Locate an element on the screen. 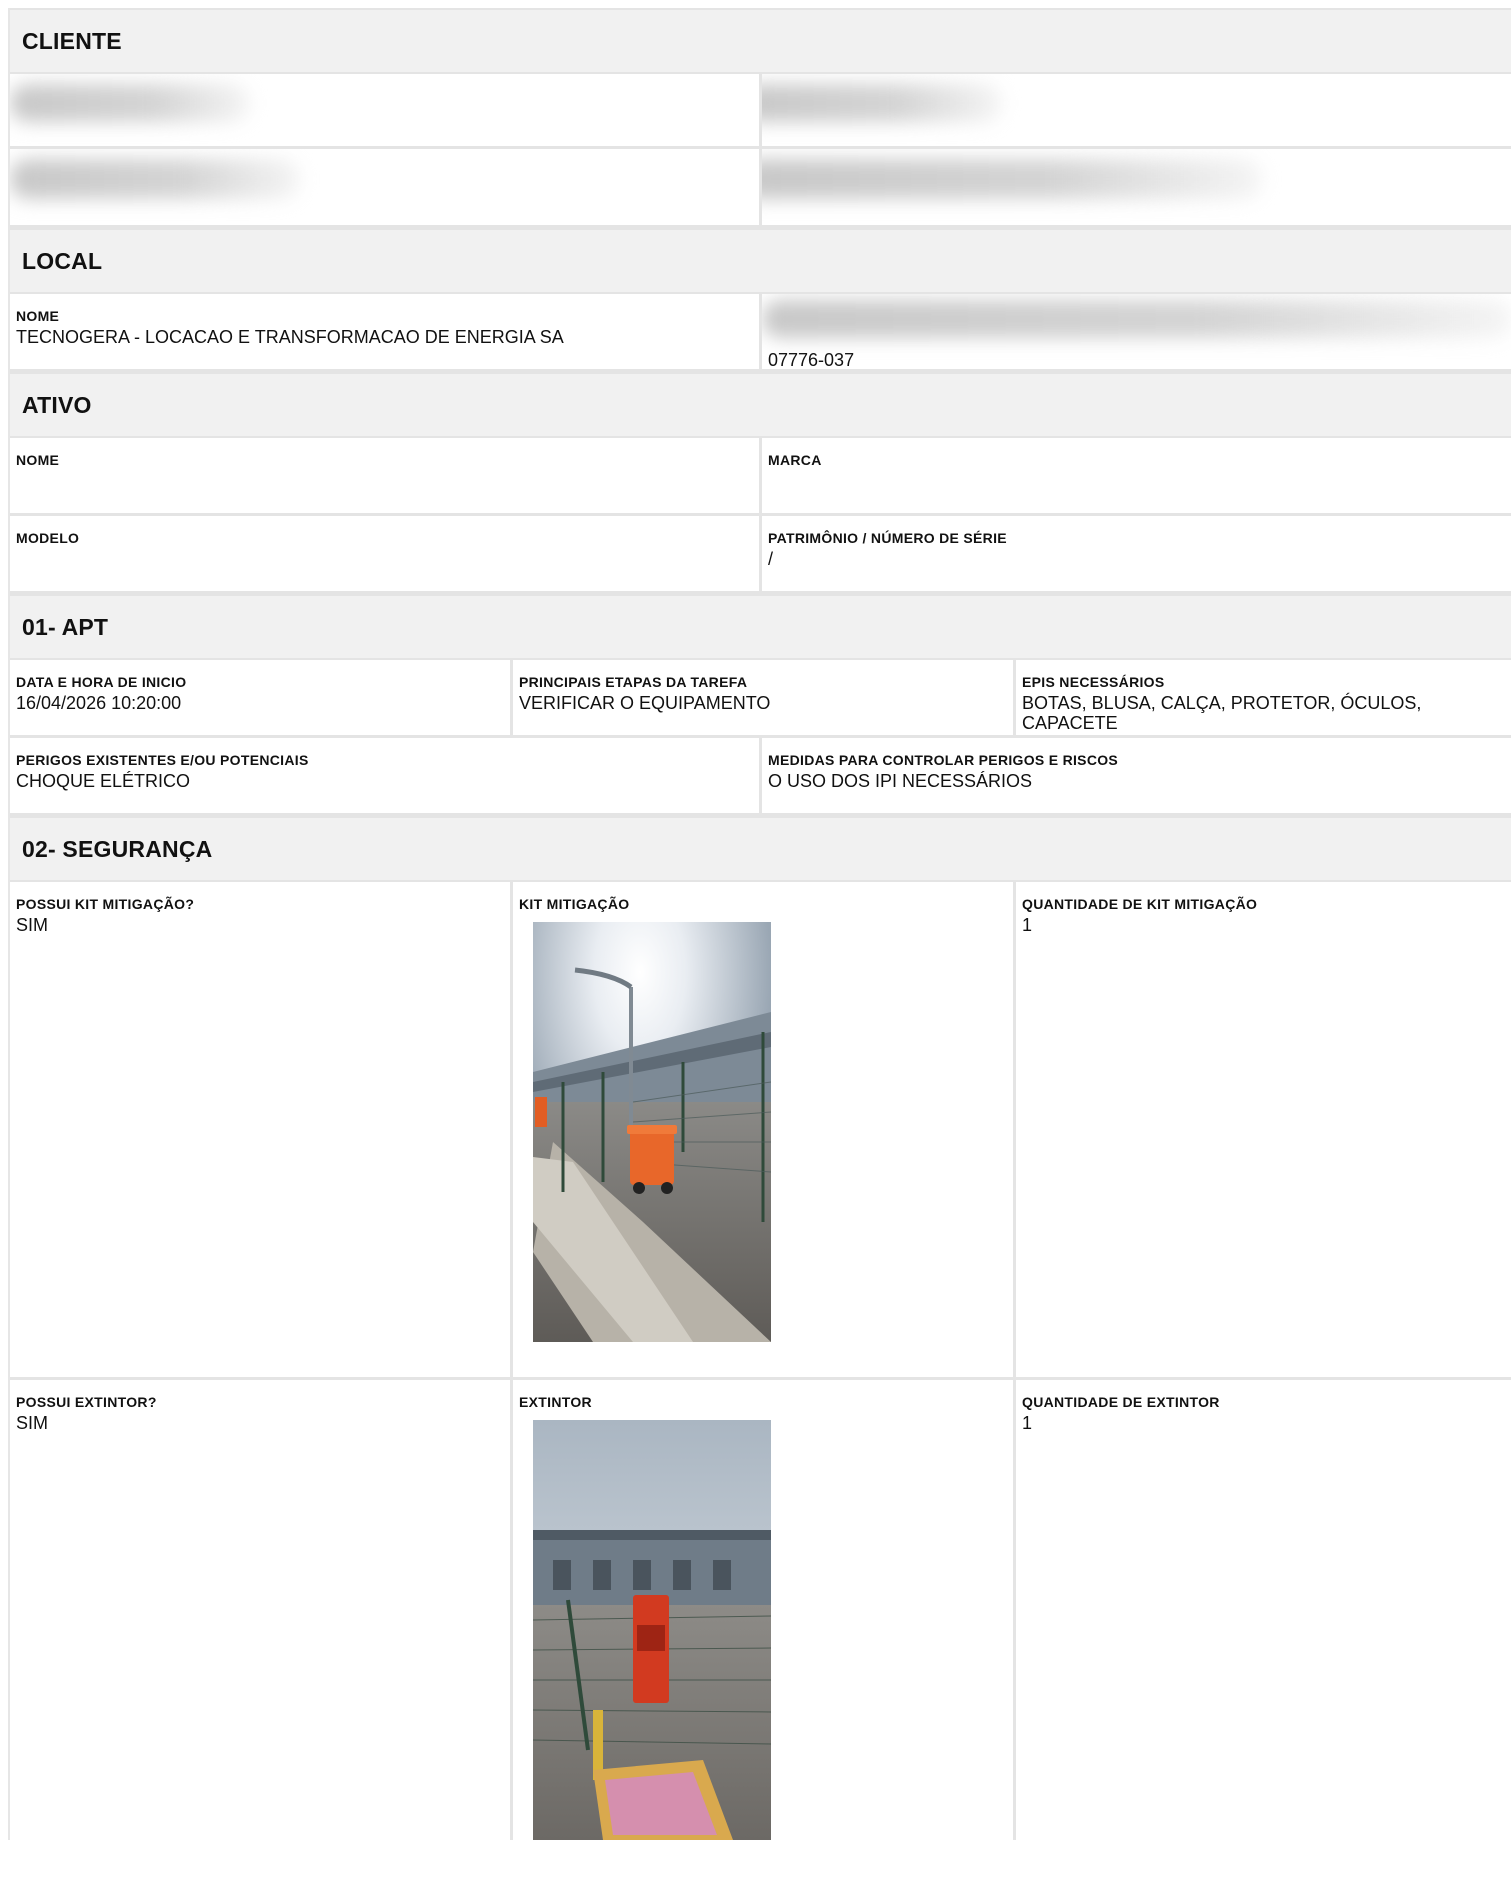 The width and height of the screenshot is (1511, 1885). ativo-marca-label: MARCA is located at coordinates (795, 460).